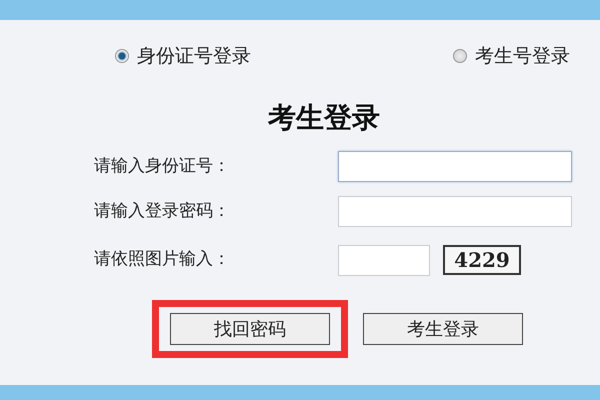 The height and width of the screenshot is (400, 600). What do you see at coordinates (162, 260) in the screenshot?
I see `field-label: 请依照图片输入：` at bounding box center [162, 260].